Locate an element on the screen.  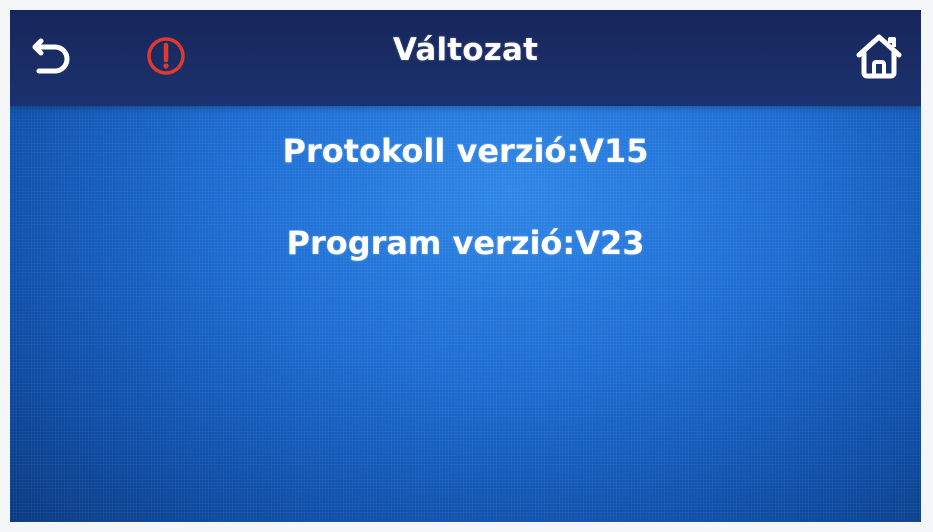
home-button is located at coordinates (879, 56).